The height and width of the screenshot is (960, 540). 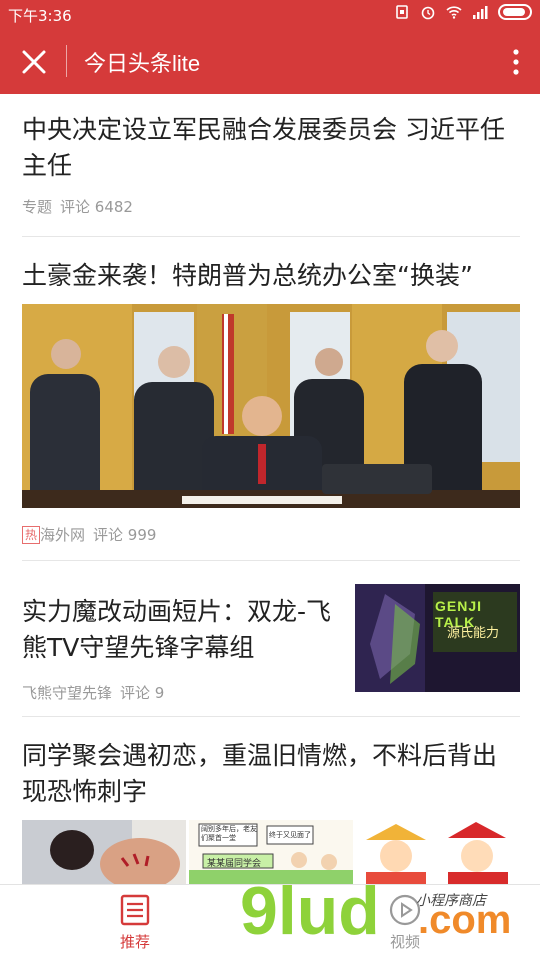 I want to click on article-comments: 评论 6482, so click(x=96, y=207).